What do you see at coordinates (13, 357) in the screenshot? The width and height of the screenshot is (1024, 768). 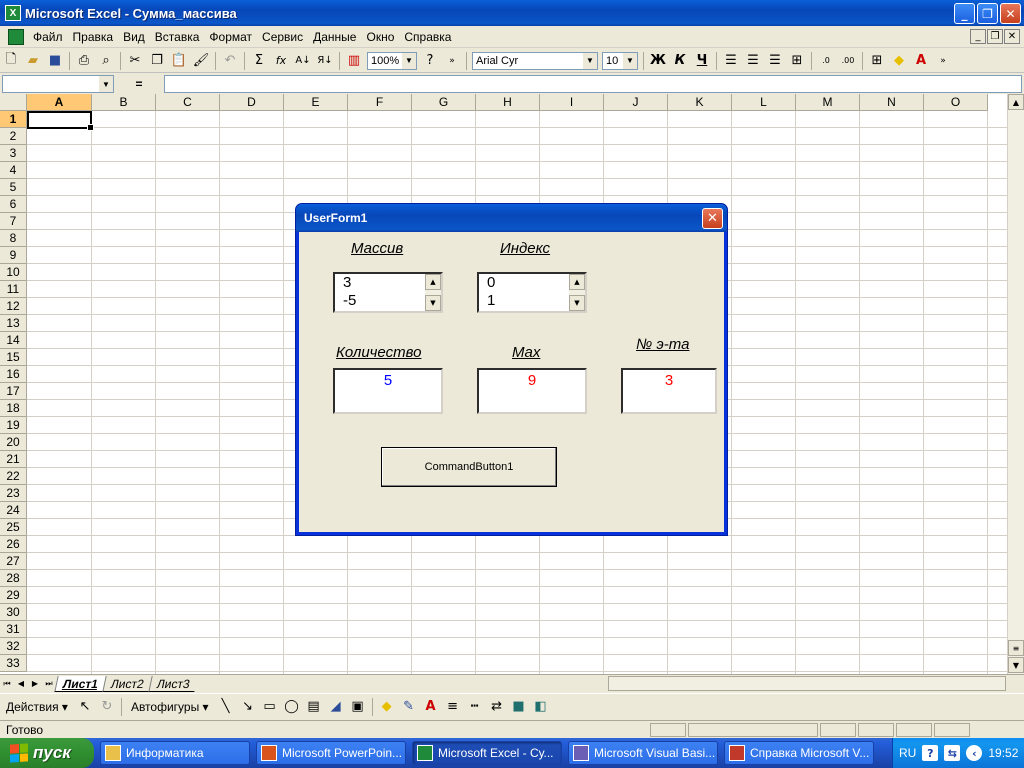 I see `row-header: 15` at bounding box center [13, 357].